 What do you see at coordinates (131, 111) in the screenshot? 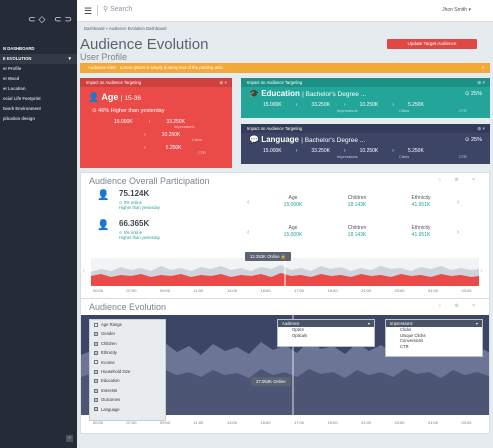
I see `card-change-label: 46% Higher than yesterday` at bounding box center [131, 111].